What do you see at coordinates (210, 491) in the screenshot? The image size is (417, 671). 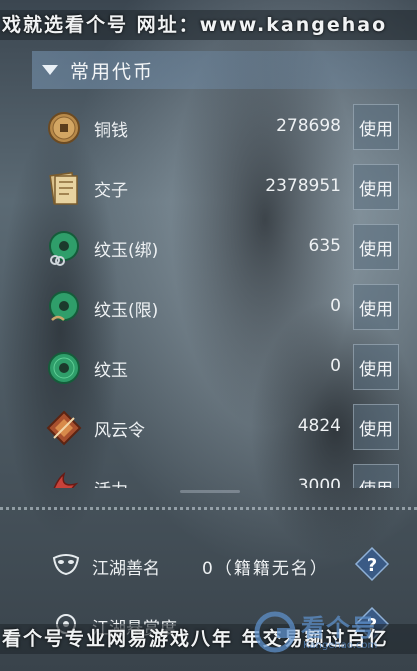 I see `scroll-handle` at bounding box center [210, 491].